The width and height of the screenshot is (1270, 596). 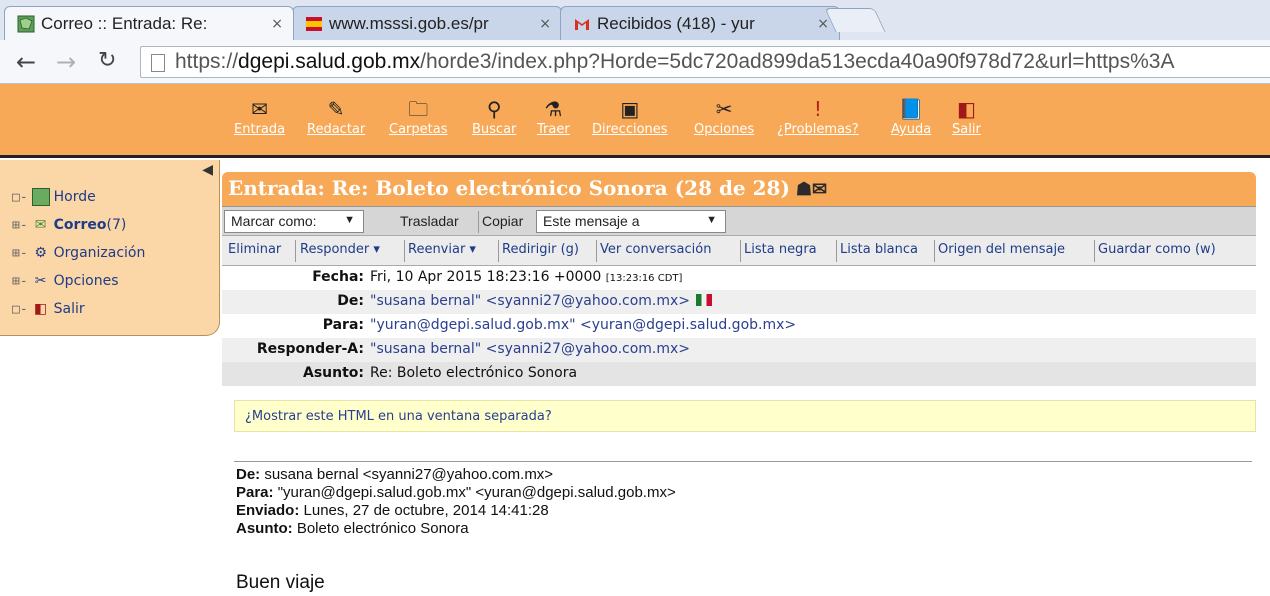 I want to click on tab-msssi: www.msssi.gob.es/pr ×, so click(x=427, y=23).